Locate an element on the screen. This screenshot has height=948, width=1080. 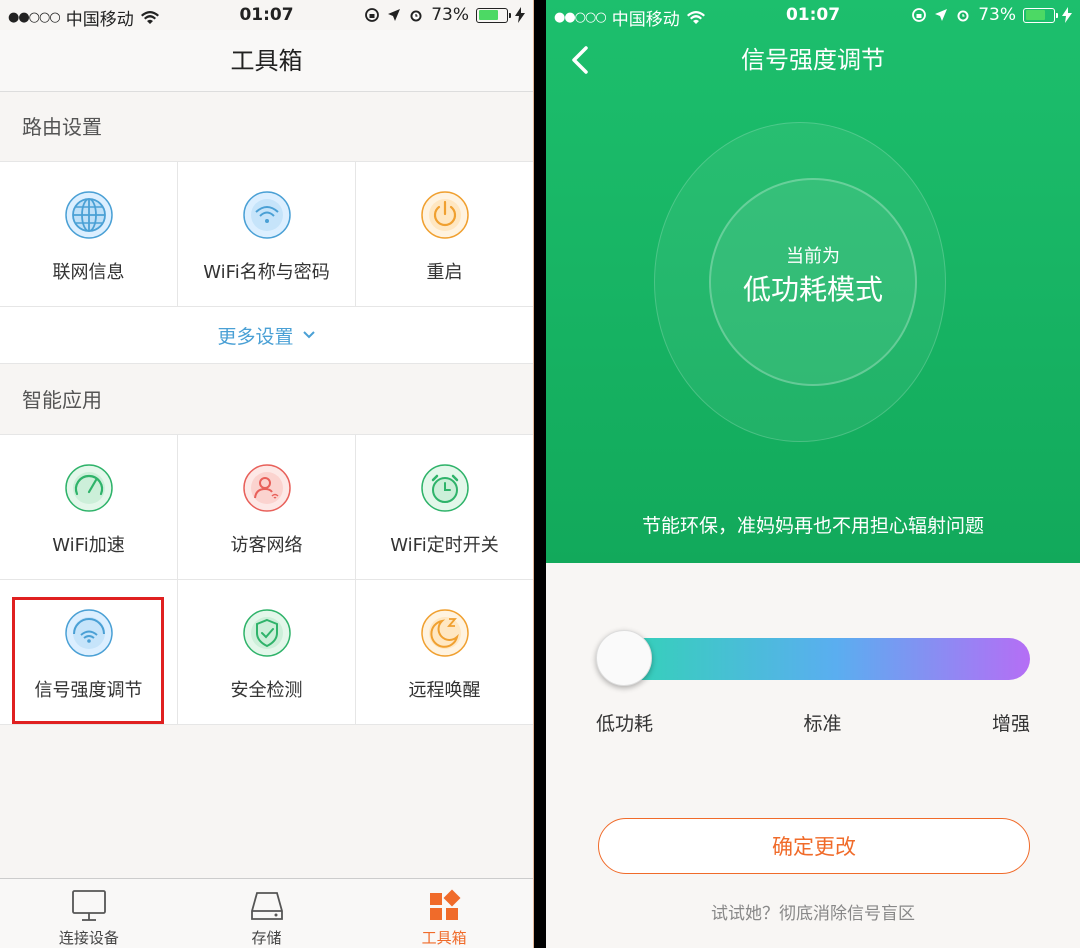
tool-label: 联网信息 is located at coordinates (88, 272).